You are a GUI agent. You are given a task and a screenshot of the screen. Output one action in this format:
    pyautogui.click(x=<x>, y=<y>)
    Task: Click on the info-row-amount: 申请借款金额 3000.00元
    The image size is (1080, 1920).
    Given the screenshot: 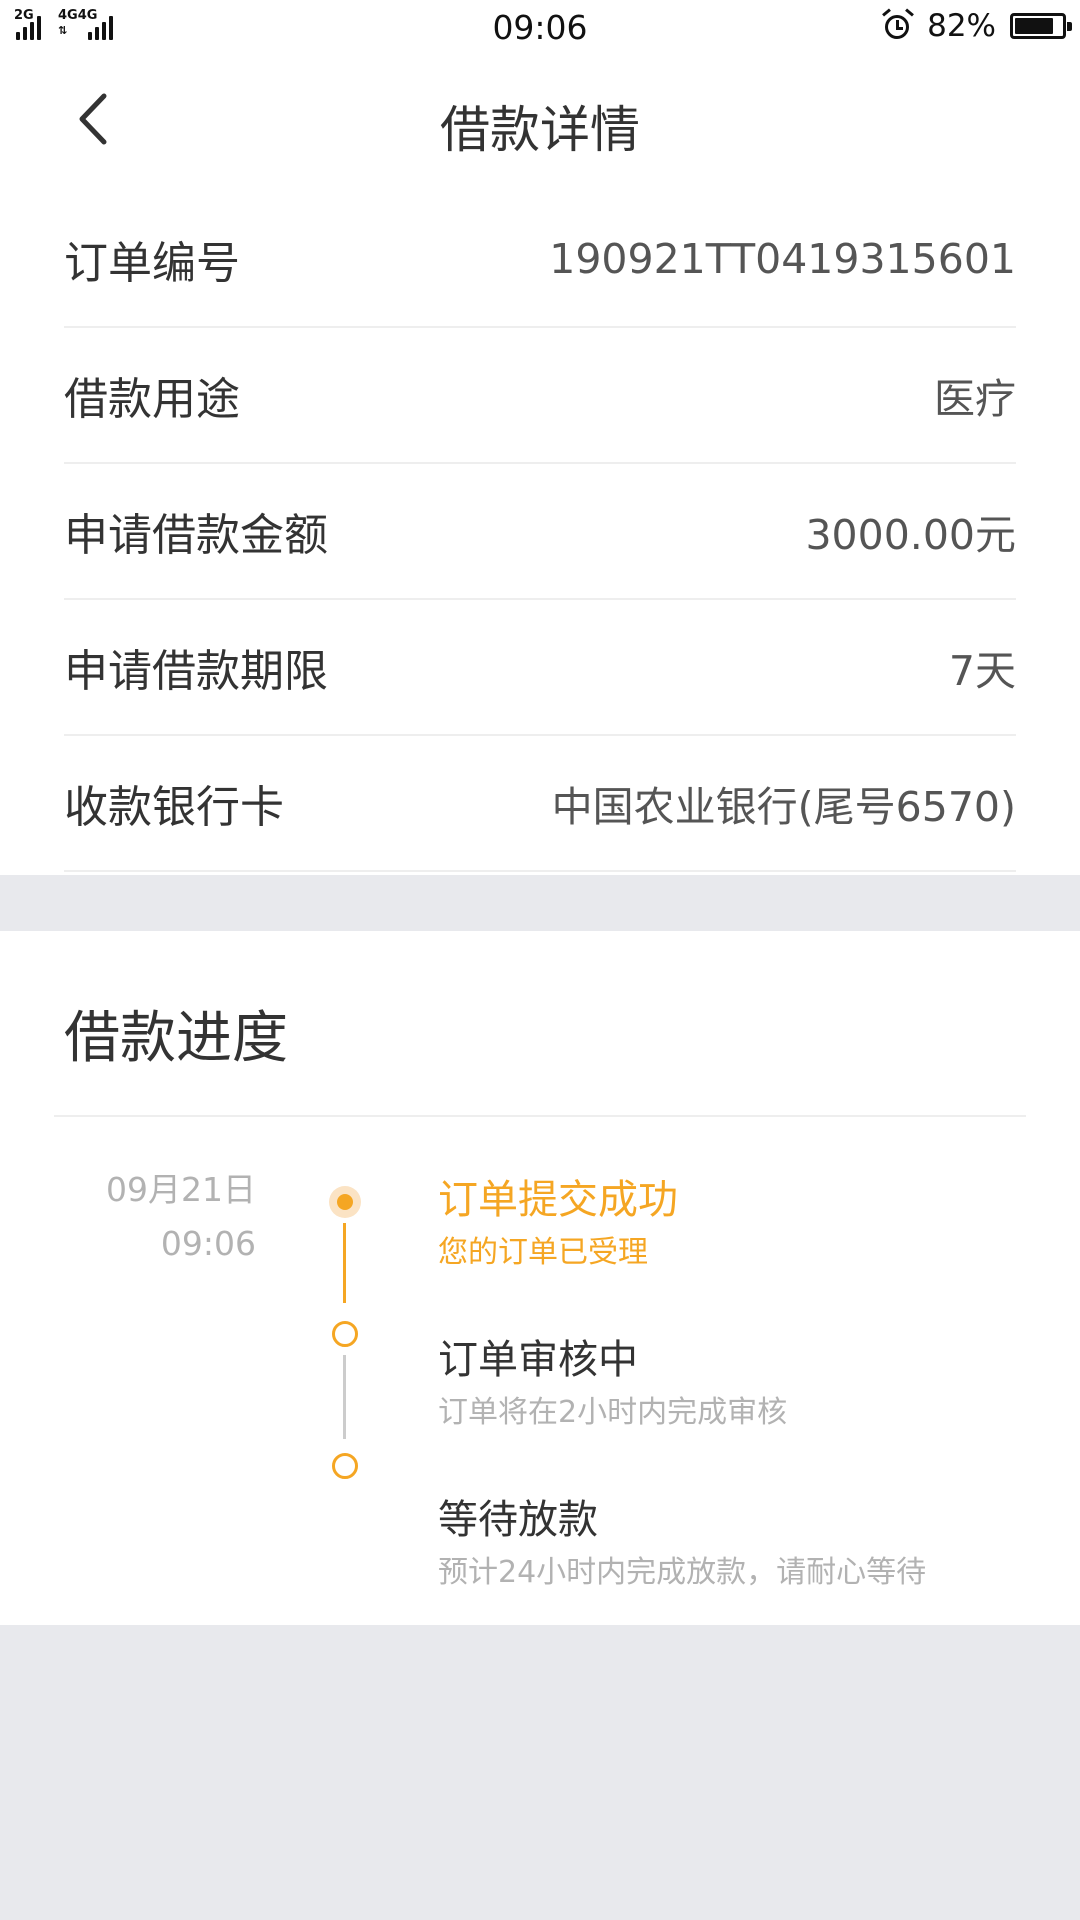 What is the action you would take?
    pyautogui.click(x=540, y=532)
    